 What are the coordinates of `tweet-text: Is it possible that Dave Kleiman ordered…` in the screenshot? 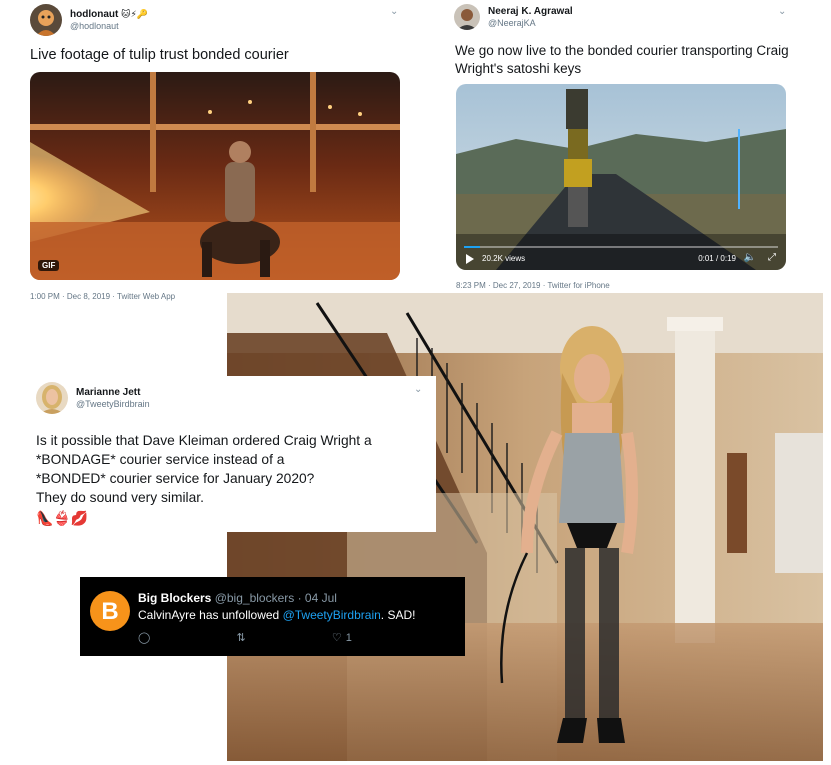 It's located at (233, 479).